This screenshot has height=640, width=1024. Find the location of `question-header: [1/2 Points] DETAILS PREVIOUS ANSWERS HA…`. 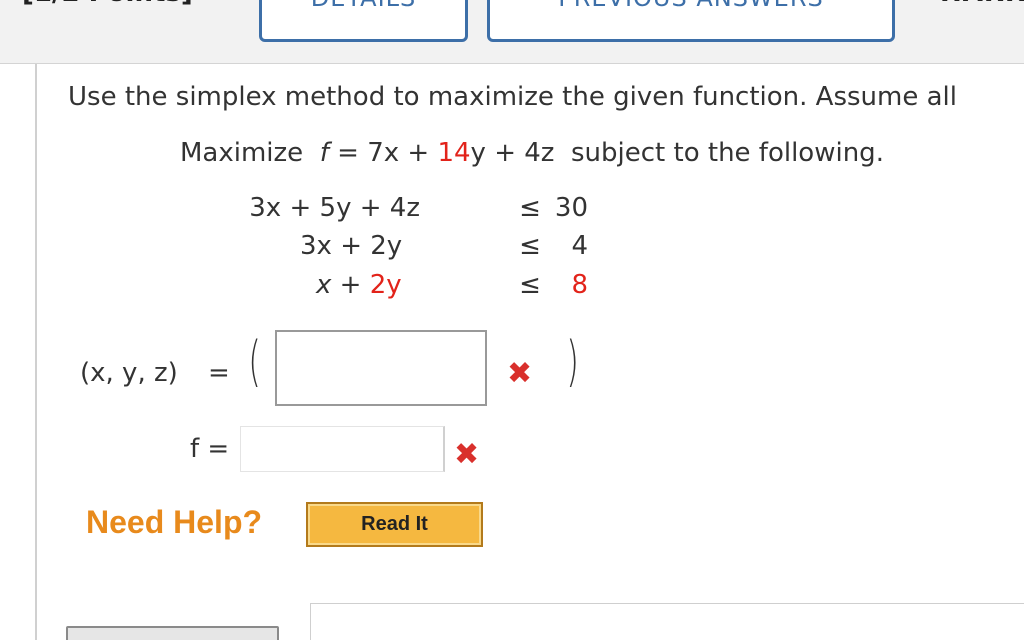

question-header: [1/2 Points] DETAILS PREVIOUS ANSWERS HA… is located at coordinates (512, 32).